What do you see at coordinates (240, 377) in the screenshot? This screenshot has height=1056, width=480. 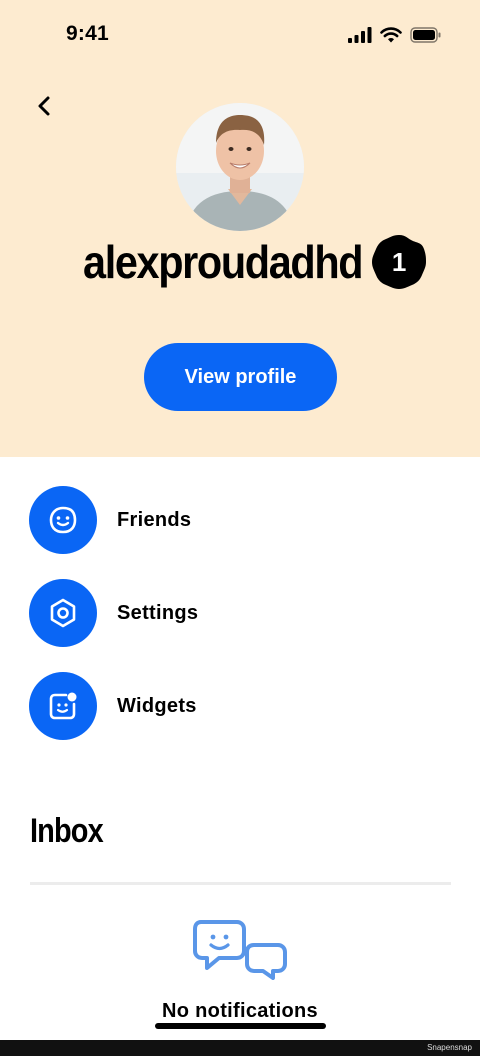 I see `view-profile-button: View profile` at bounding box center [240, 377].